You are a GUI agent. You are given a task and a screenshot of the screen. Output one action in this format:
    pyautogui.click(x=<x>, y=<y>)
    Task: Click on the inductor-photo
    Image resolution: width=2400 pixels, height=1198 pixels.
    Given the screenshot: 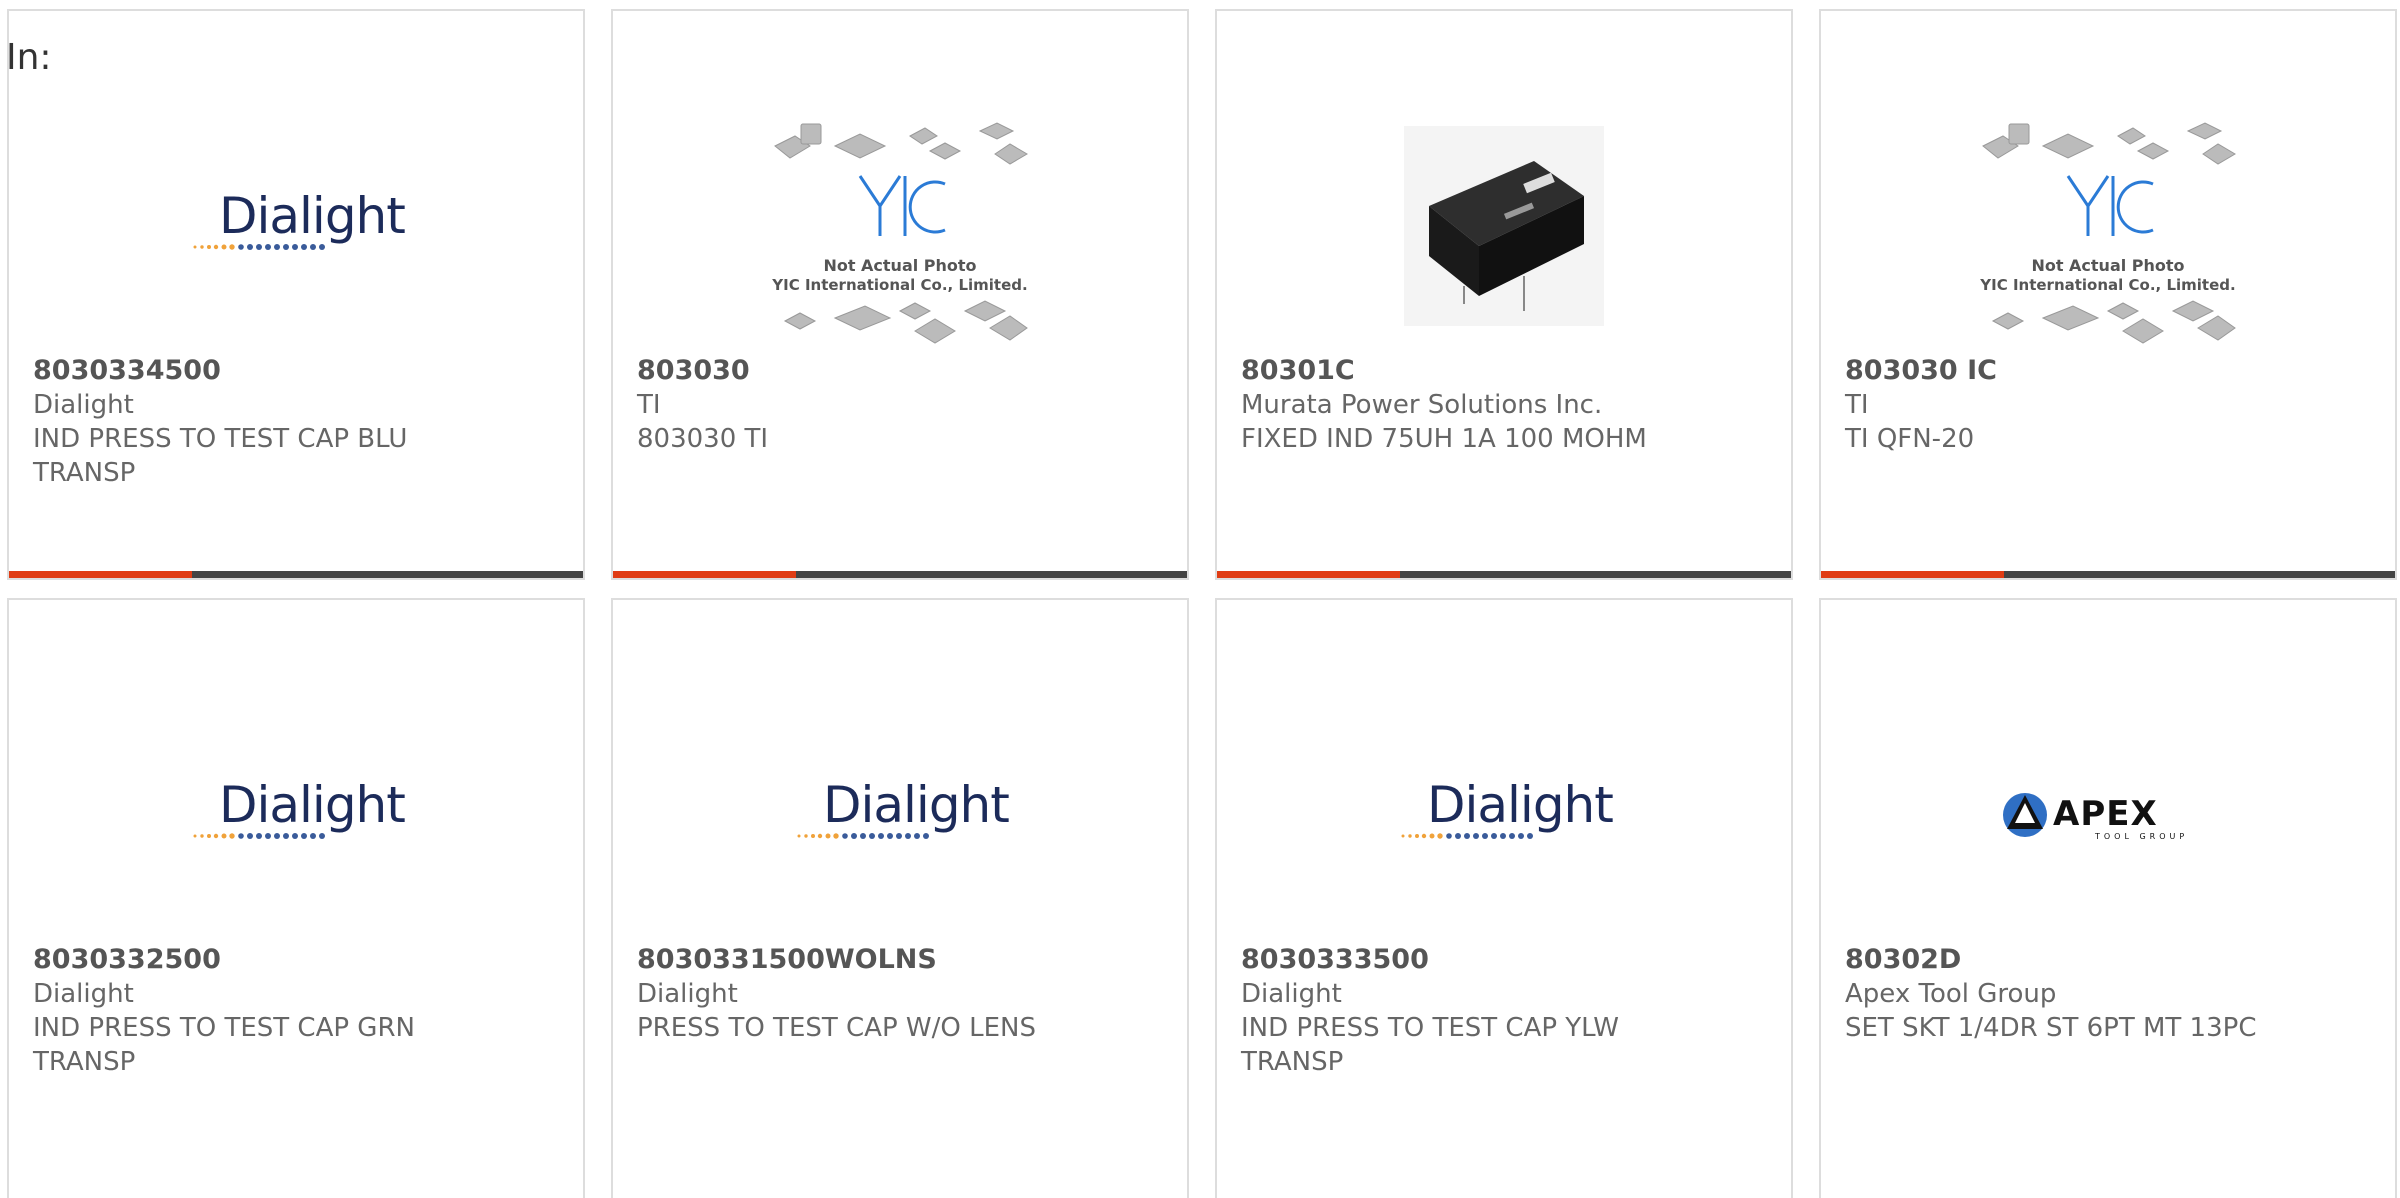 What is the action you would take?
    pyautogui.click(x=1504, y=226)
    